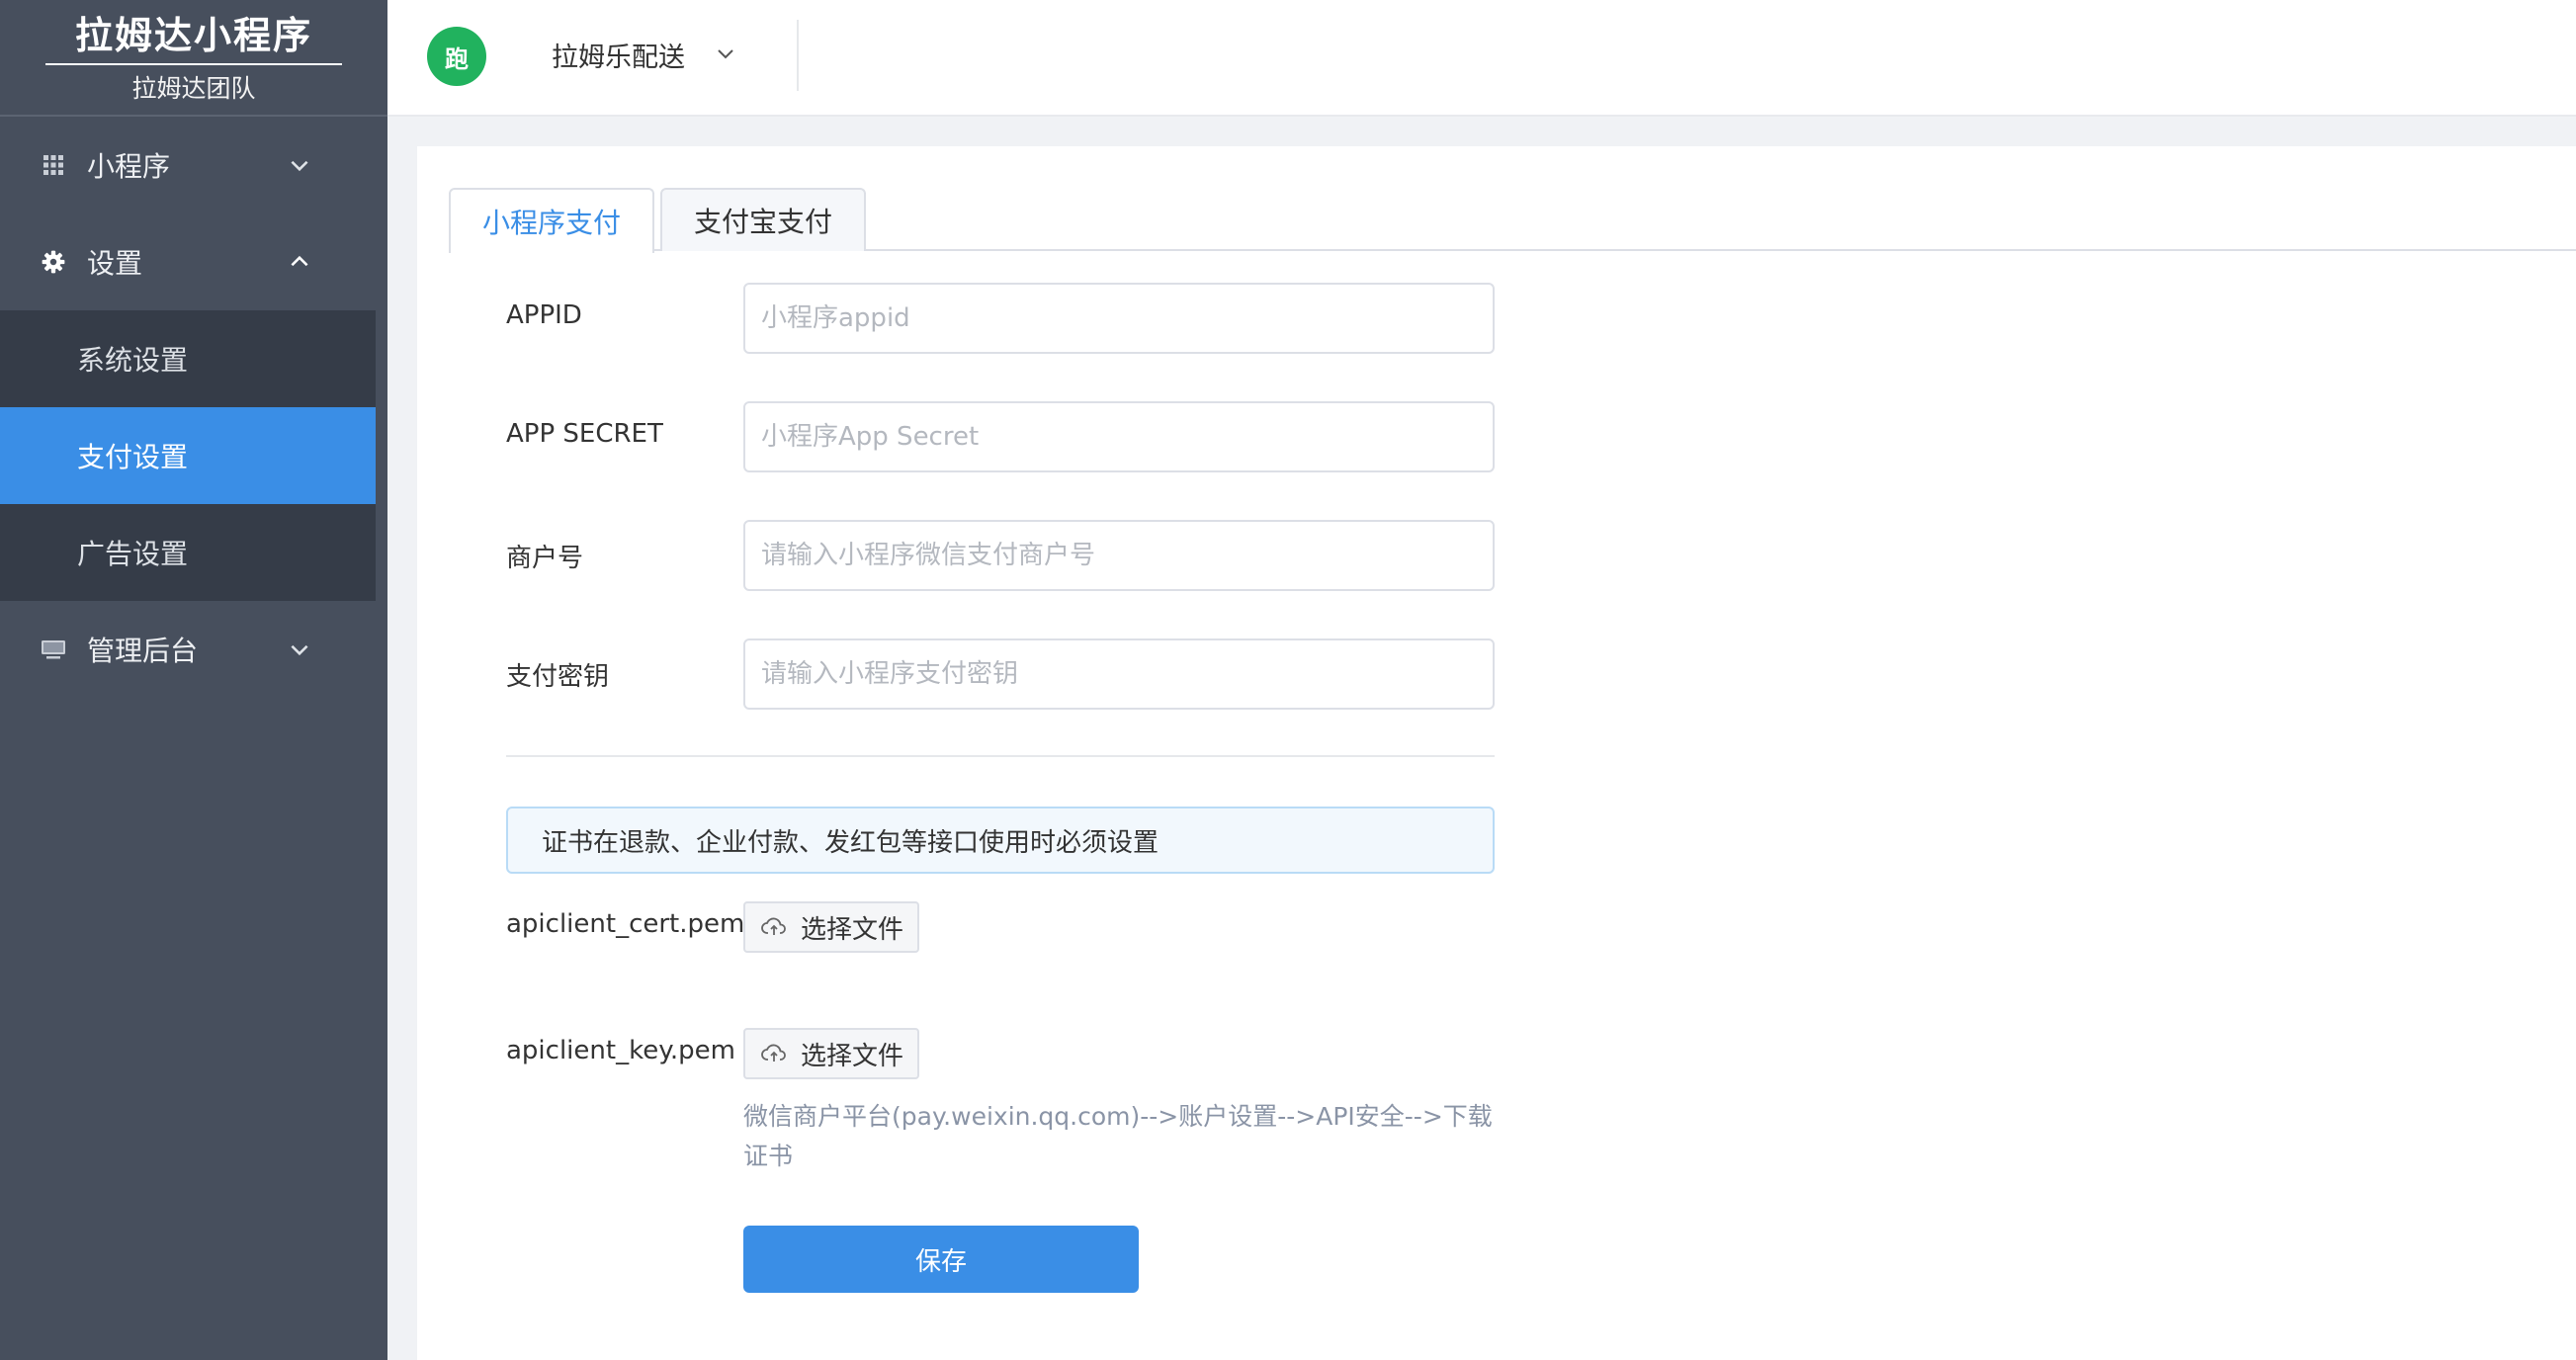 The width and height of the screenshot is (2576, 1360). I want to click on merchant-id-input, so click(1119, 555).